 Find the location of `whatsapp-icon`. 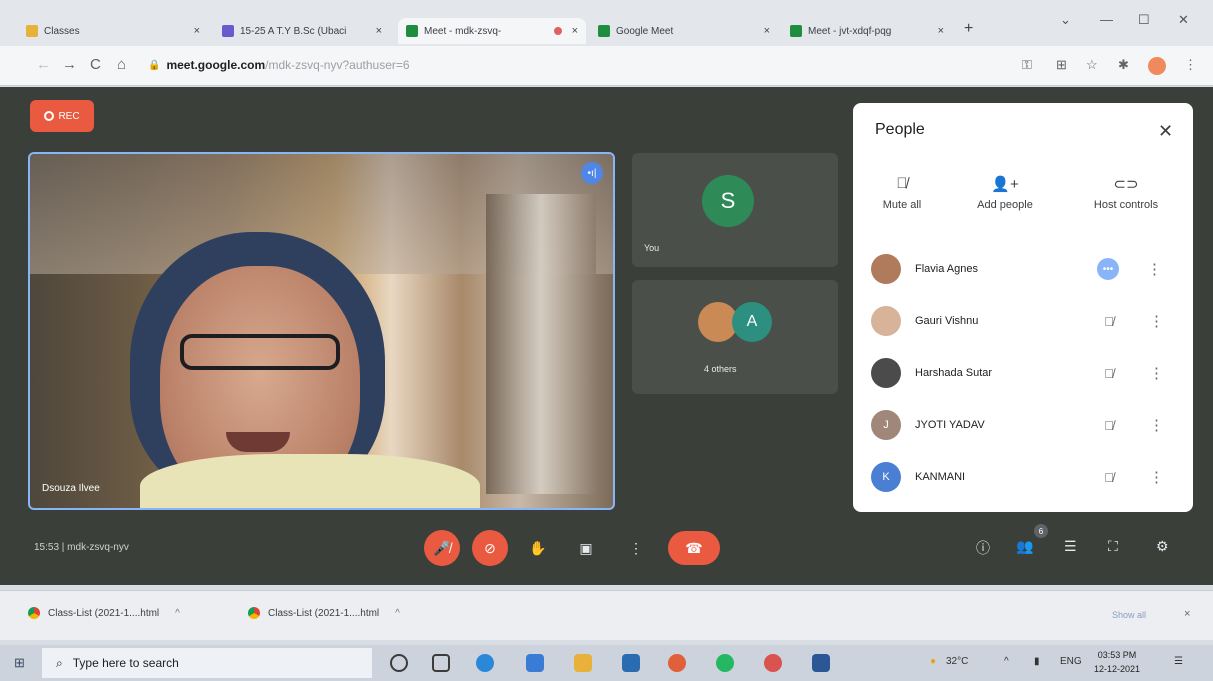

whatsapp-icon is located at coordinates (725, 663).